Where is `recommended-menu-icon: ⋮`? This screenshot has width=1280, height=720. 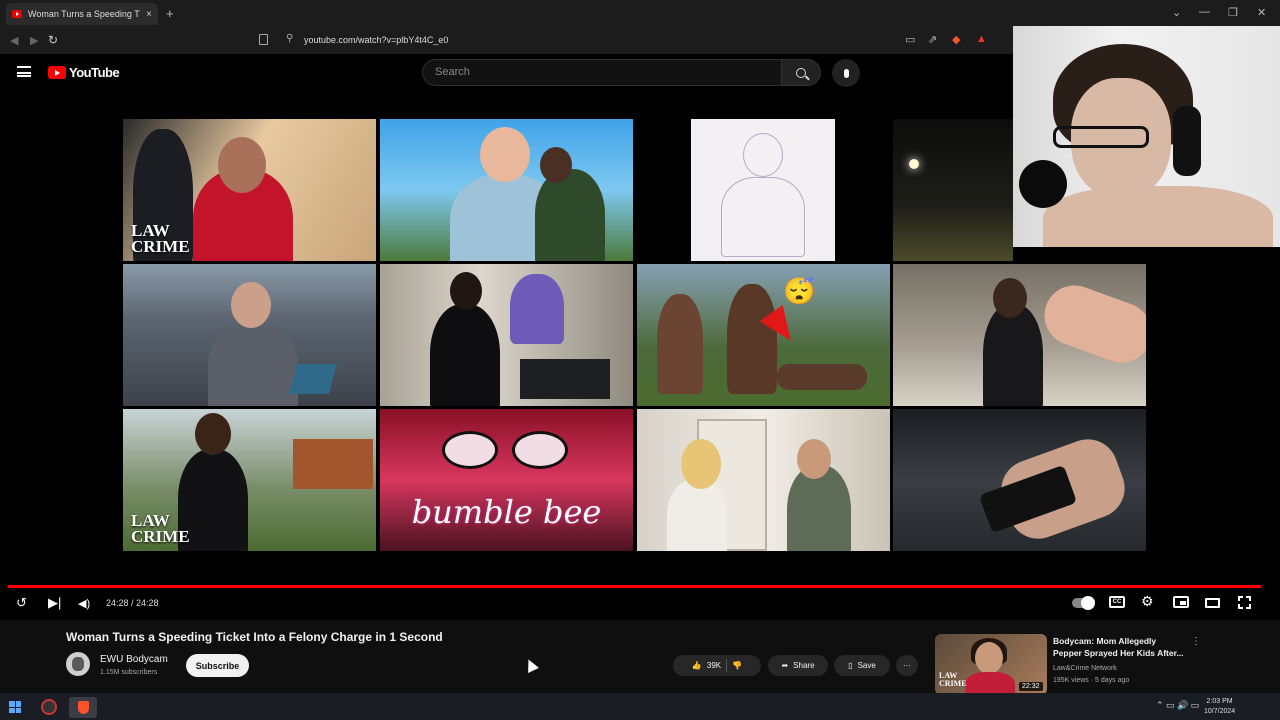 recommended-menu-icon: ⋮ is located at coordinates (1196, 641).